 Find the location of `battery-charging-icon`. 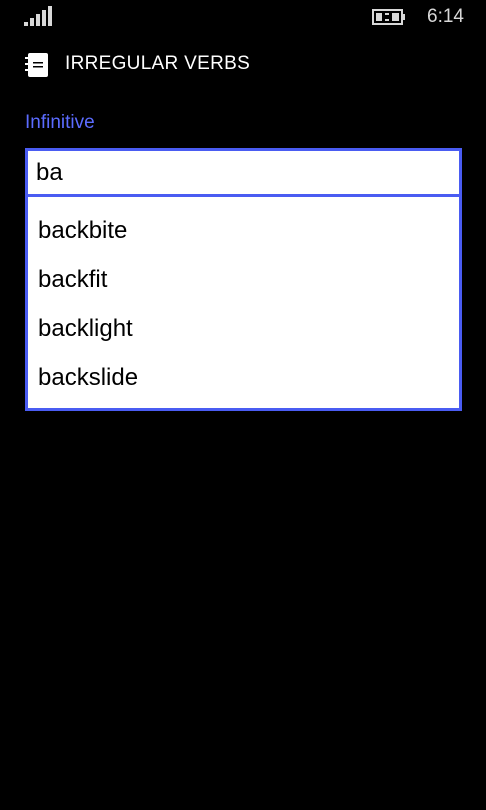

battery-charging-icon is located at coordinates (388, 17).